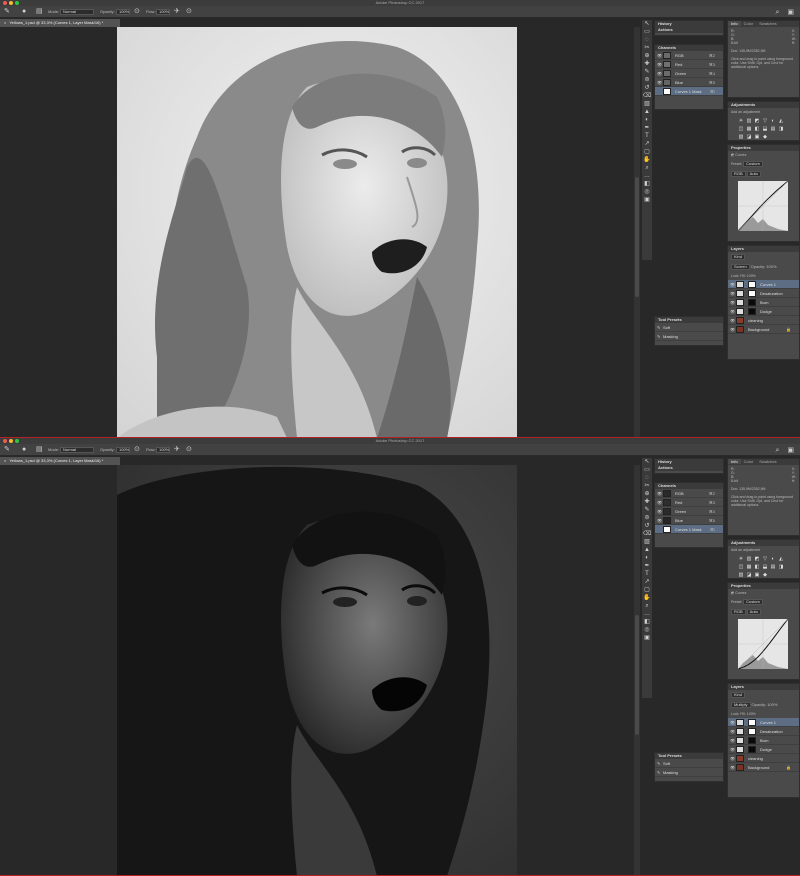 This screenshot has height=876, width=800. What do you see at coordinates (647, 550) in the screenshot?
I see `blur-tool-icon: ▲` at bounding box center [647, 550].